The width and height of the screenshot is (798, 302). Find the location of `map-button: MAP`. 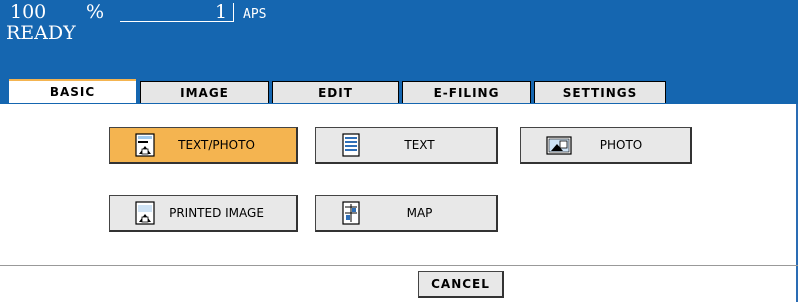

map-button: MAP is located at coordinates (406, 213).